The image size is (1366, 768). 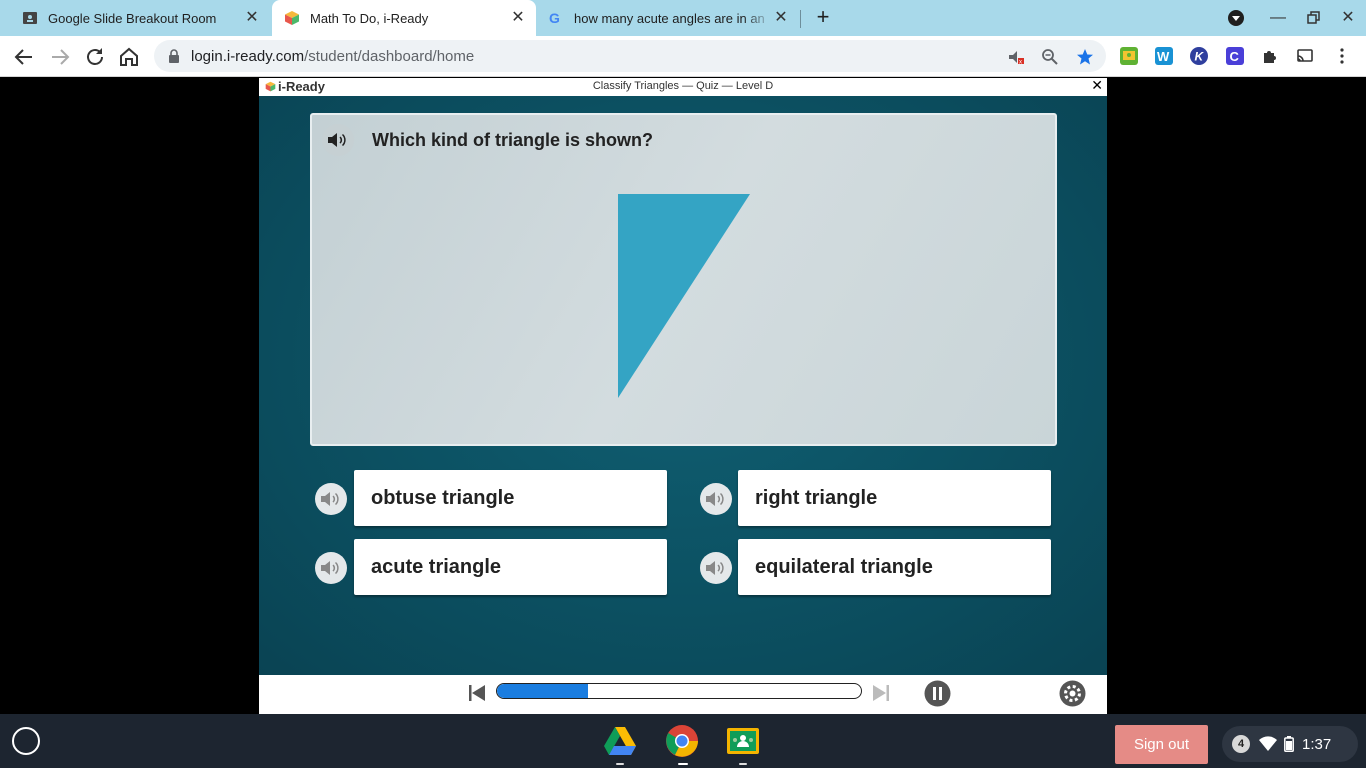 What do you see at coordinates (937, 693) in the screenshot?
I see `pause-icon` at bounding box center [937, 693].